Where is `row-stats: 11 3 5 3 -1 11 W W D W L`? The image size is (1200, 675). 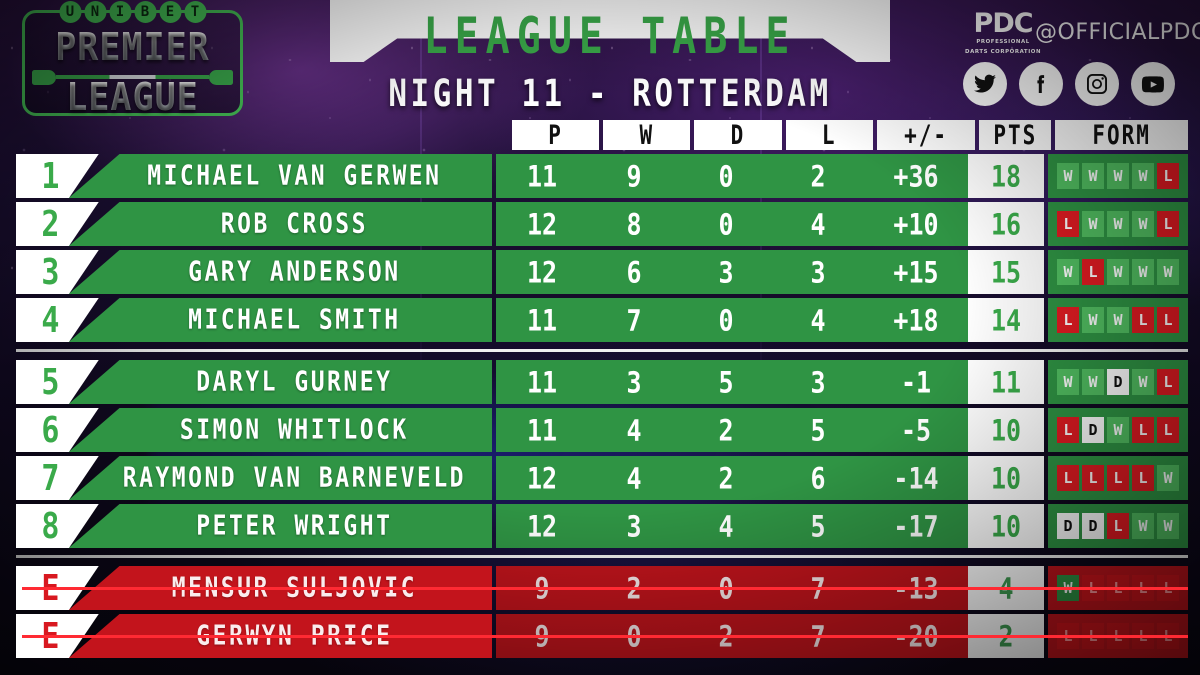
row-stats: 11 3 5 3 -1 11 W W D W L is located at coordinates (842, 382).